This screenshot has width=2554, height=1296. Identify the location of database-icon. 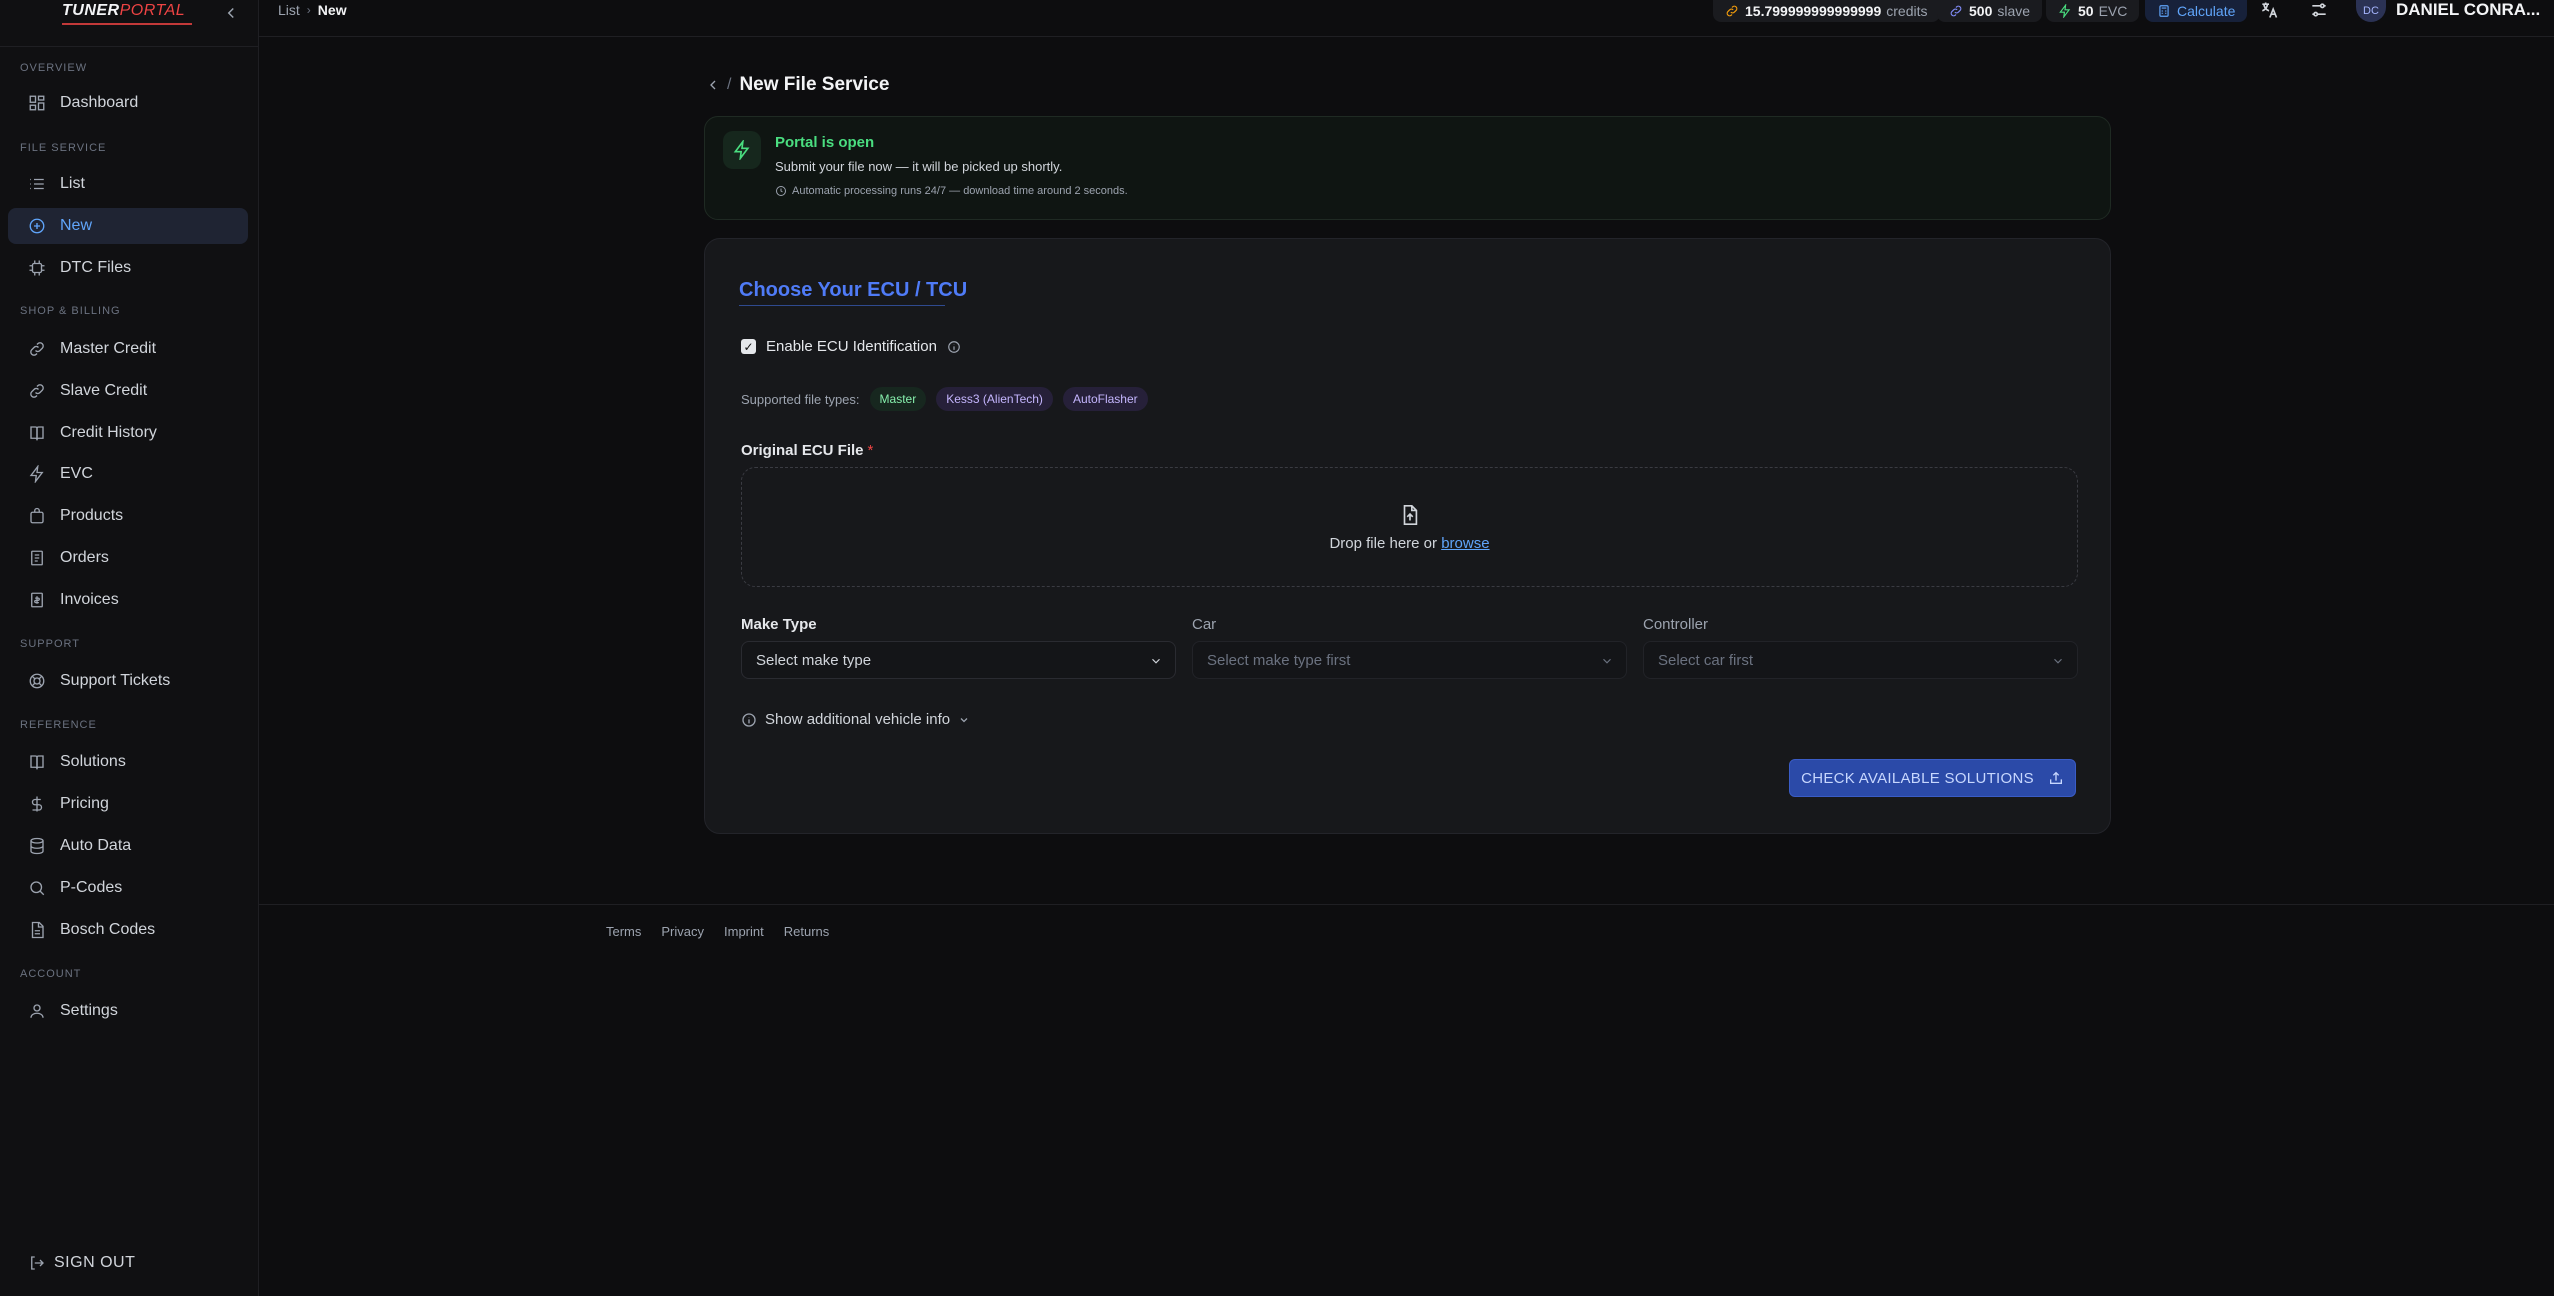
(37, 846).